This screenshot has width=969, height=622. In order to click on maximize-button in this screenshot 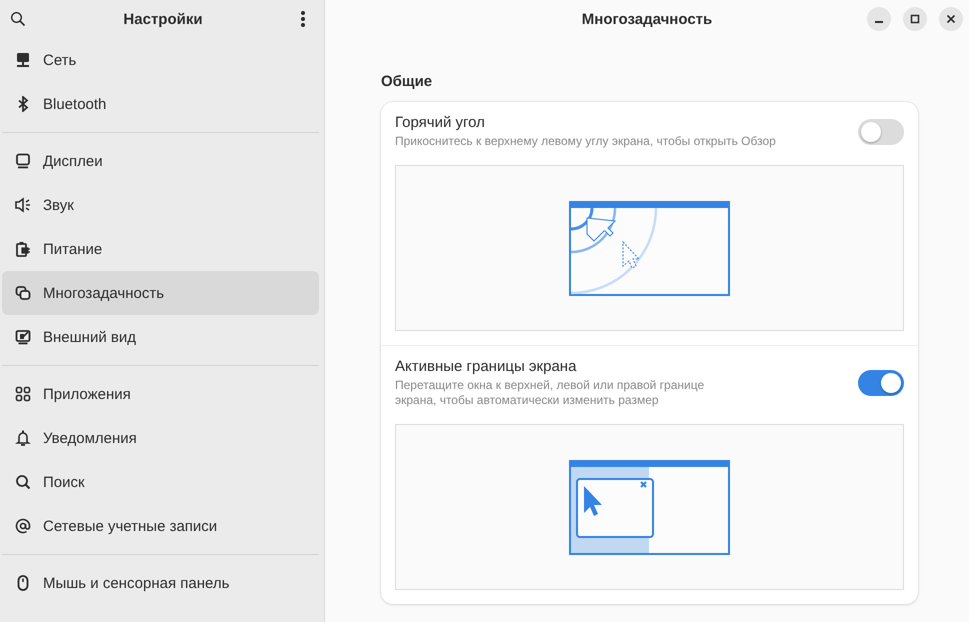, I will do `click(915, 19)`.